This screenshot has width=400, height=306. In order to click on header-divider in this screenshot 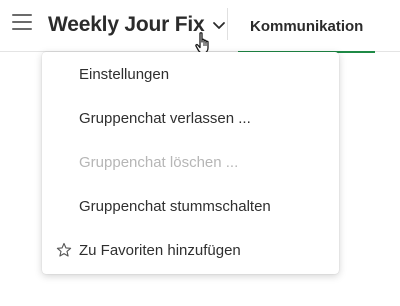, I will do `click(227, 24)`.